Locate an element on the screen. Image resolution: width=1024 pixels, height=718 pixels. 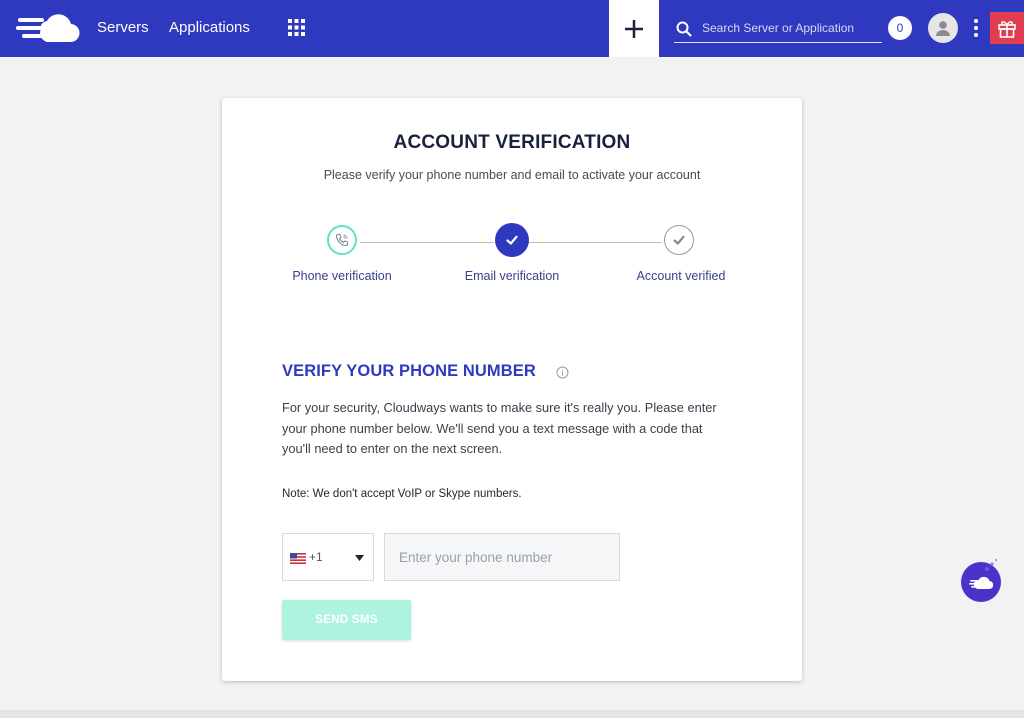
gift-icon is located at coordinates (1007, 29).